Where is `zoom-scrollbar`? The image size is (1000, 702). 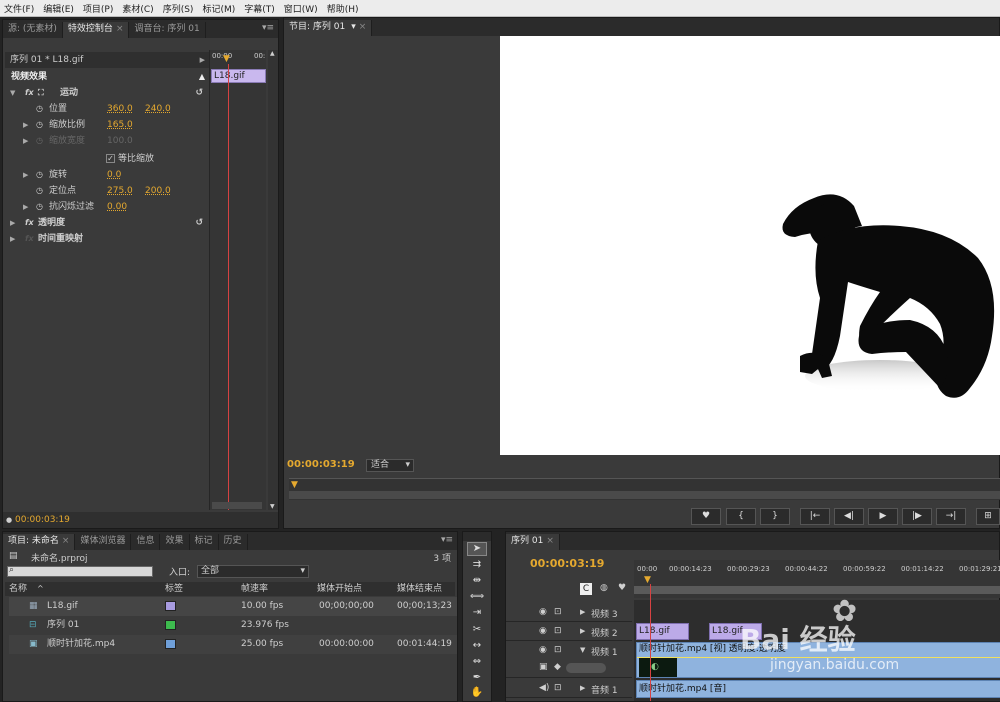 zoom-scrollbar is located at coordinates (644, 495).